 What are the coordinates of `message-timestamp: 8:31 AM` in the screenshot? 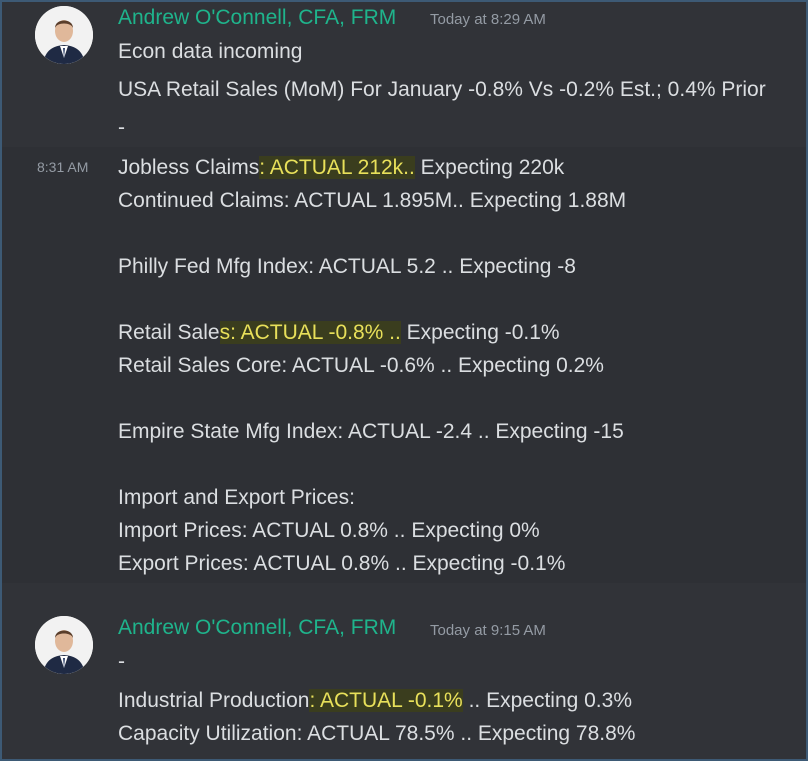 It's located at (62, 167).